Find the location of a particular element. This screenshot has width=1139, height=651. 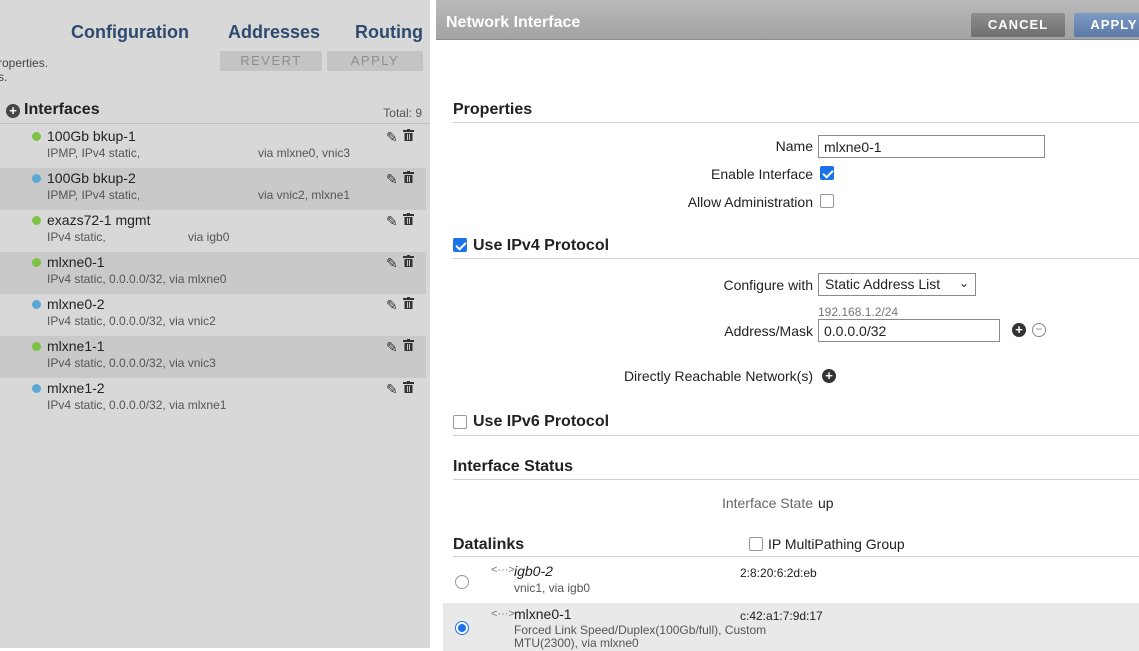

address-mask-field is located at coordinates (909, 330).